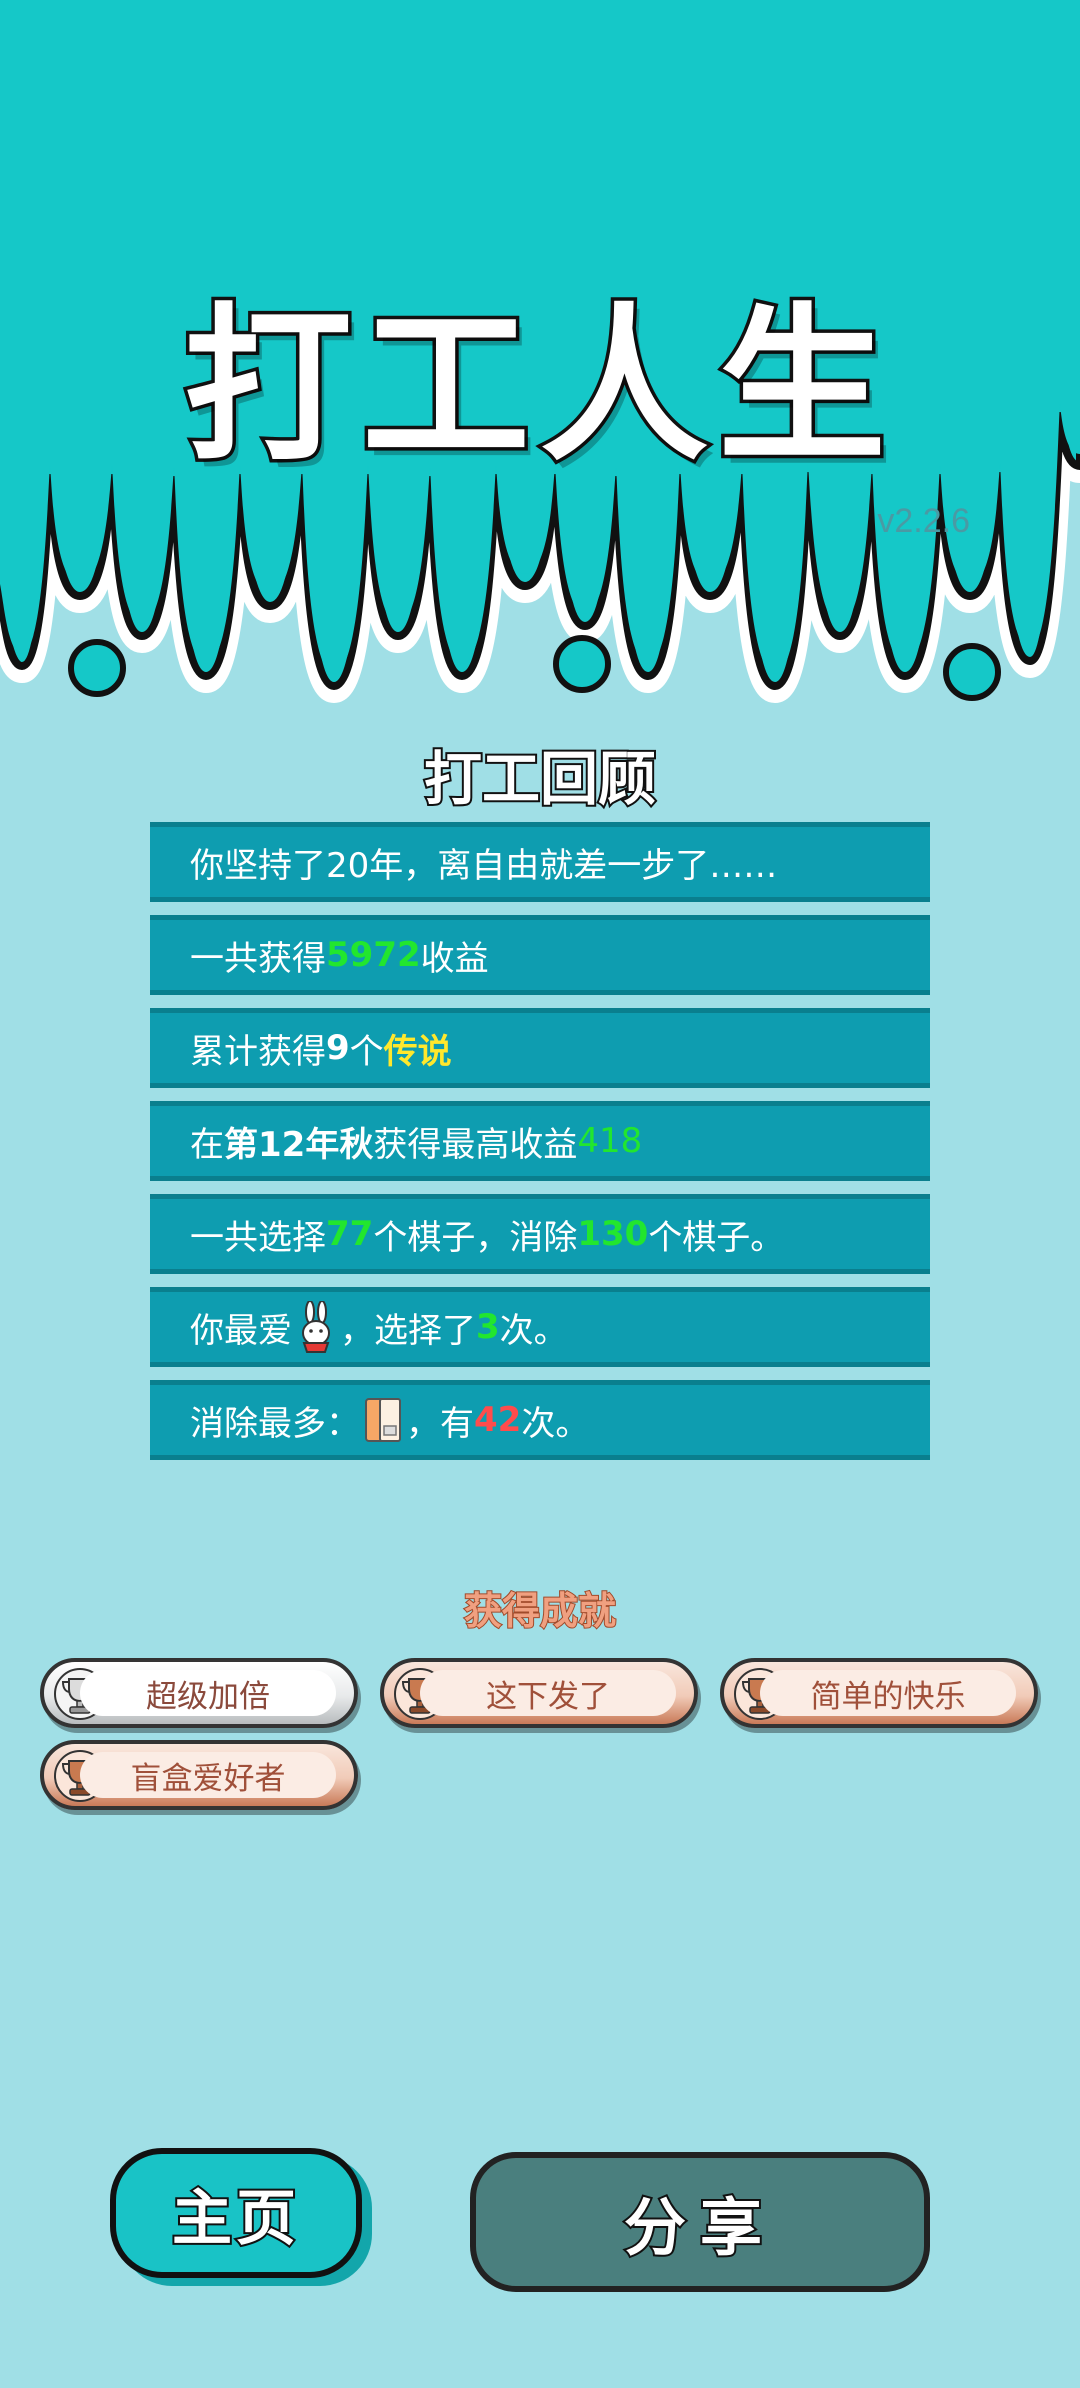 The width and height of the screenshot is (1080, 2388). Describe the element at coordinates (241, 1330) in the screenshot. I see `stat-fav-prefix: 你最爱` at that location.